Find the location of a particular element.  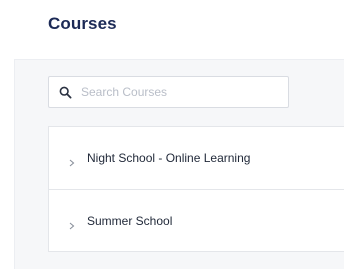

search-icon is located at coordinates (65, 92).